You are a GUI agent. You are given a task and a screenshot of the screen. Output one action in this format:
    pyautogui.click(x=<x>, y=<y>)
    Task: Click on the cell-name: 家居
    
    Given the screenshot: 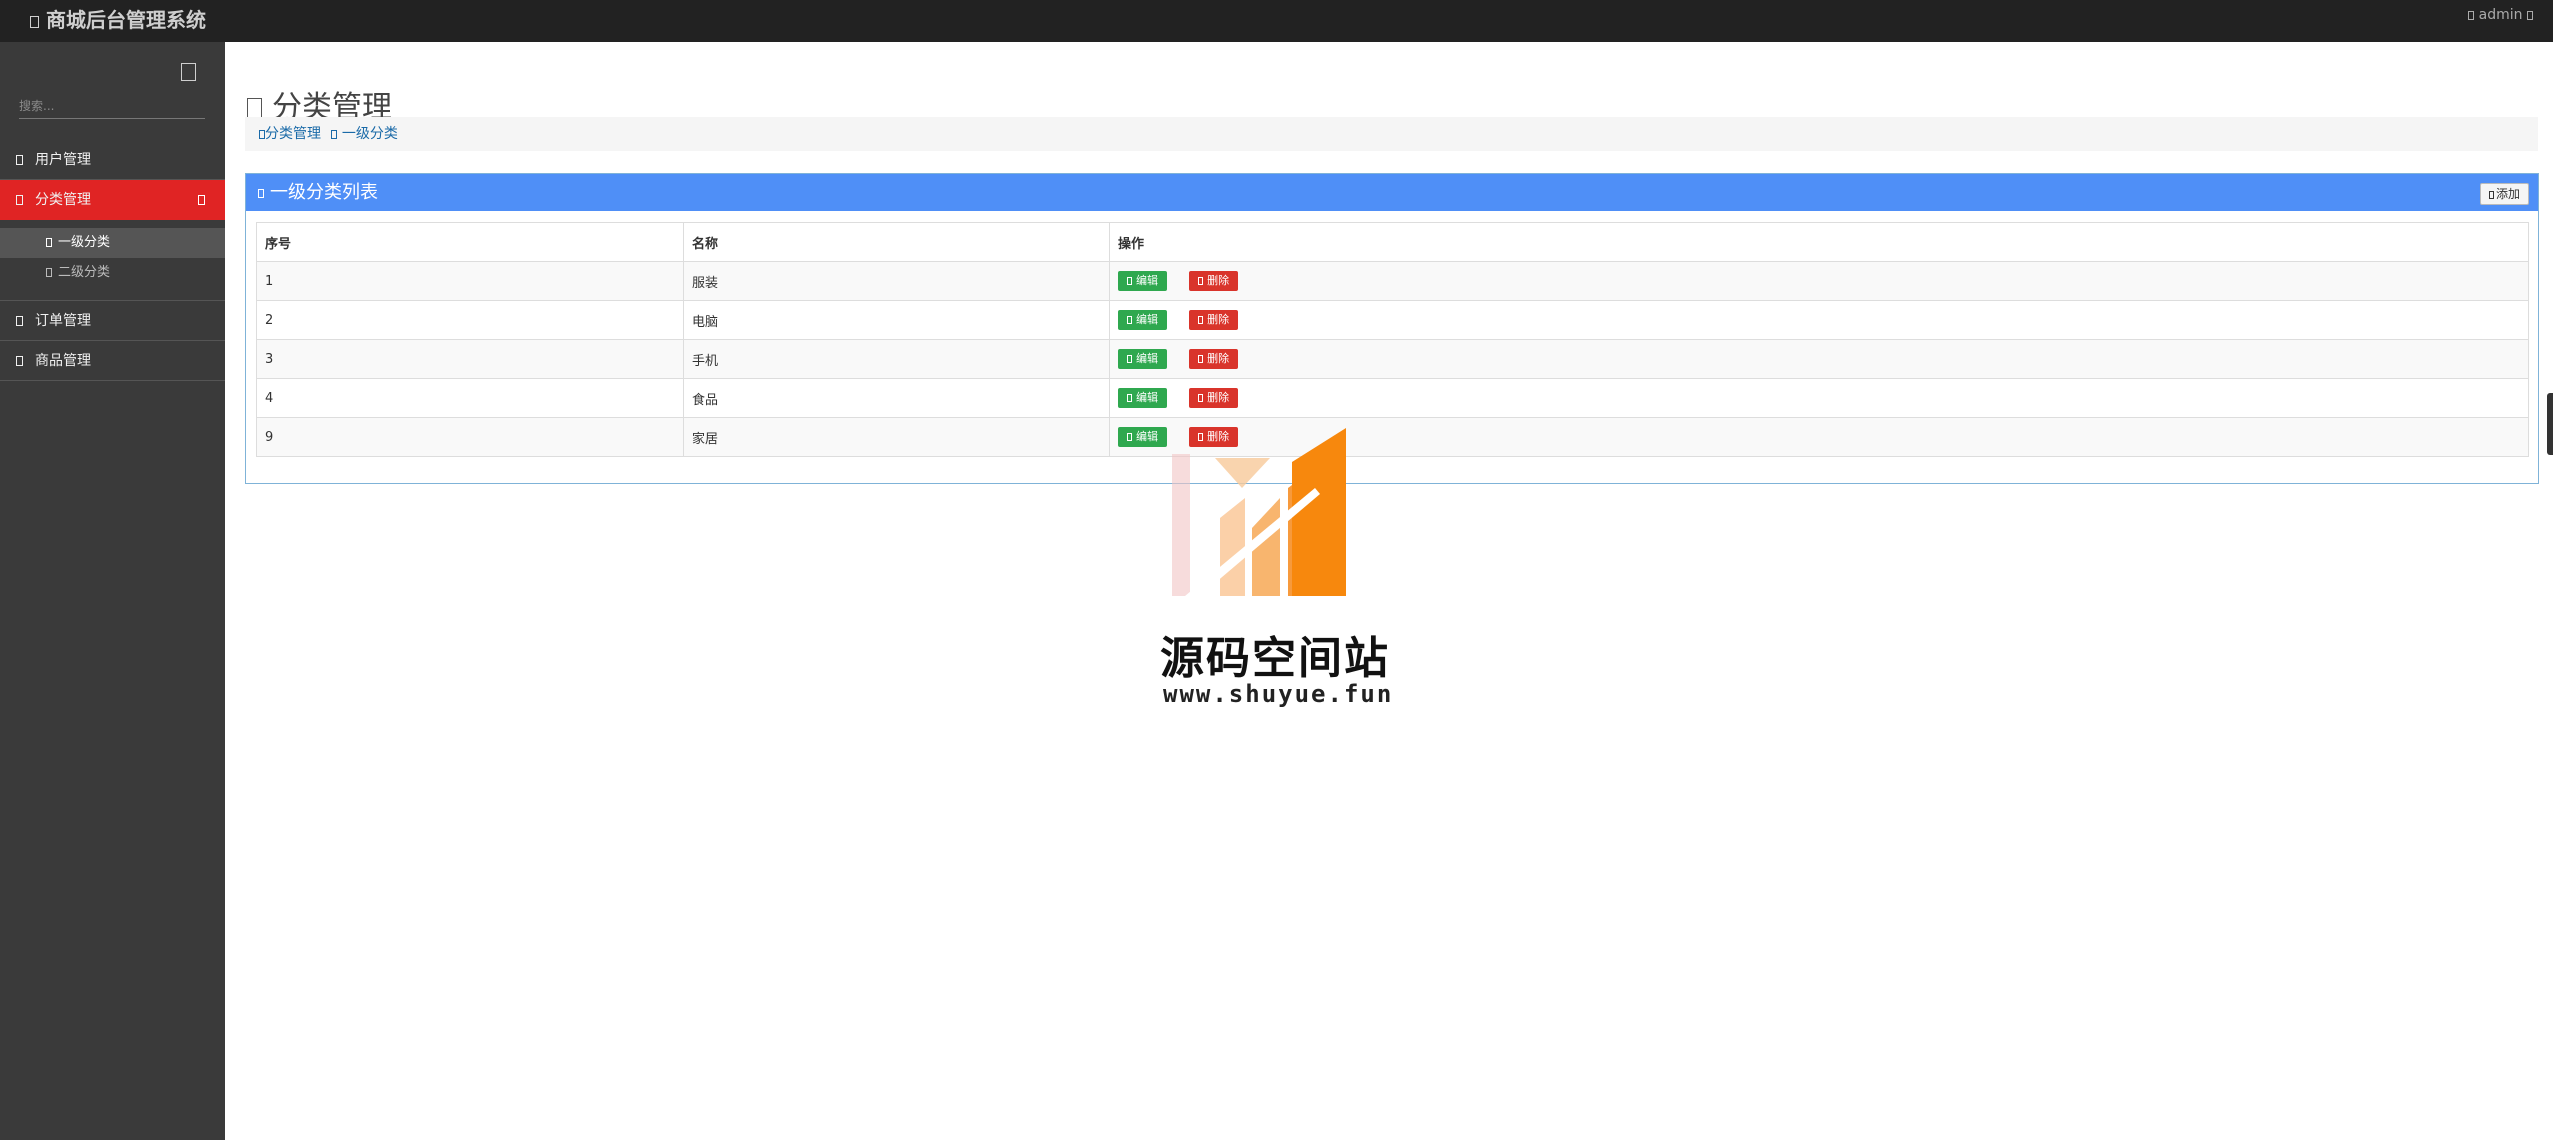 What is the action you would take?
    pyautogui.click(x=896, y=437)
    